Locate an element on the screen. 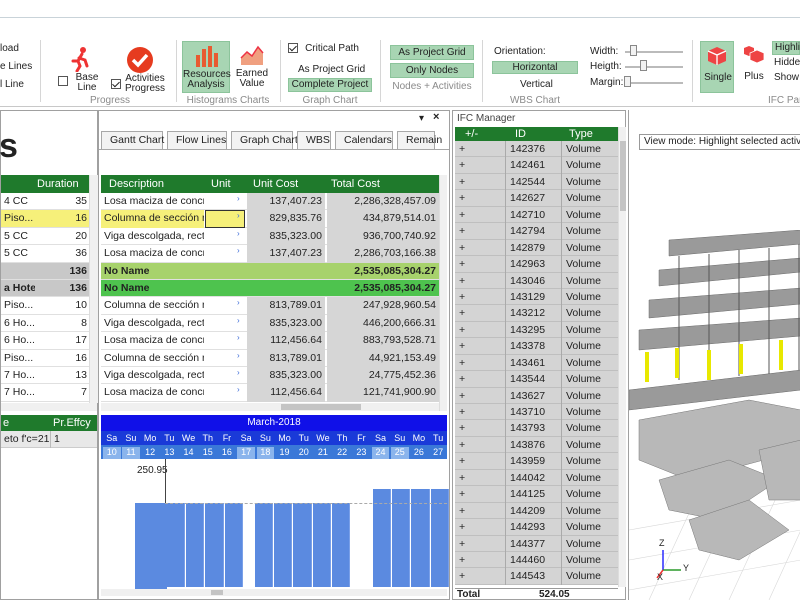 This screenshot has width=800, height=600. ifc-single-button: Single is located at coordinates (717, 67).